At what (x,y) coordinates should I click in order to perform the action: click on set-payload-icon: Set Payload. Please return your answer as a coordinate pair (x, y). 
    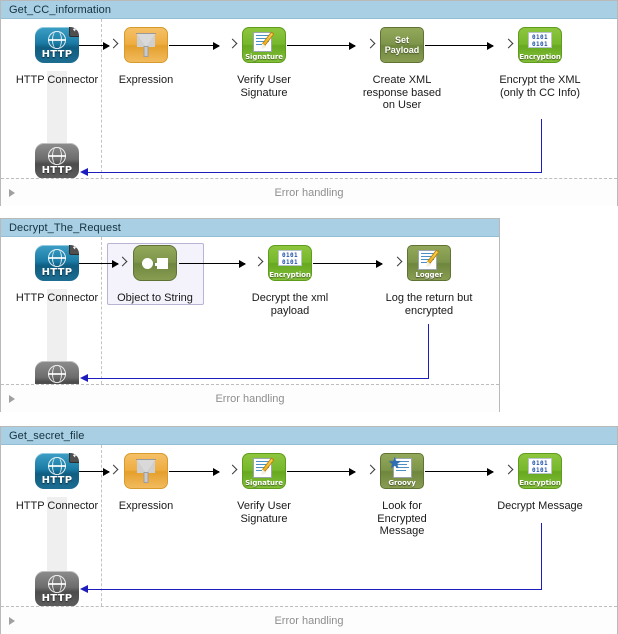
    Looking at the image, I should click on (402, 45).